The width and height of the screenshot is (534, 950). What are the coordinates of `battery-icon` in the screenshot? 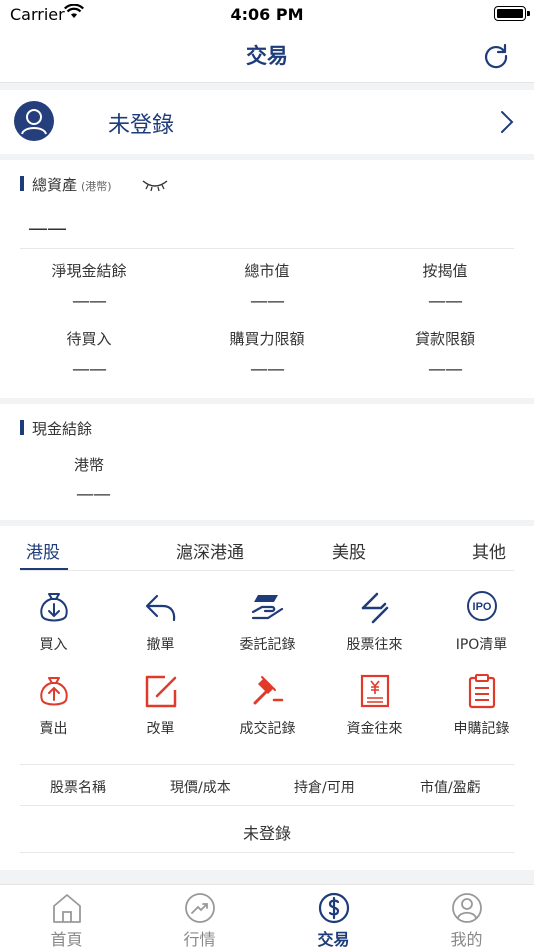 It's located at (512, 13).